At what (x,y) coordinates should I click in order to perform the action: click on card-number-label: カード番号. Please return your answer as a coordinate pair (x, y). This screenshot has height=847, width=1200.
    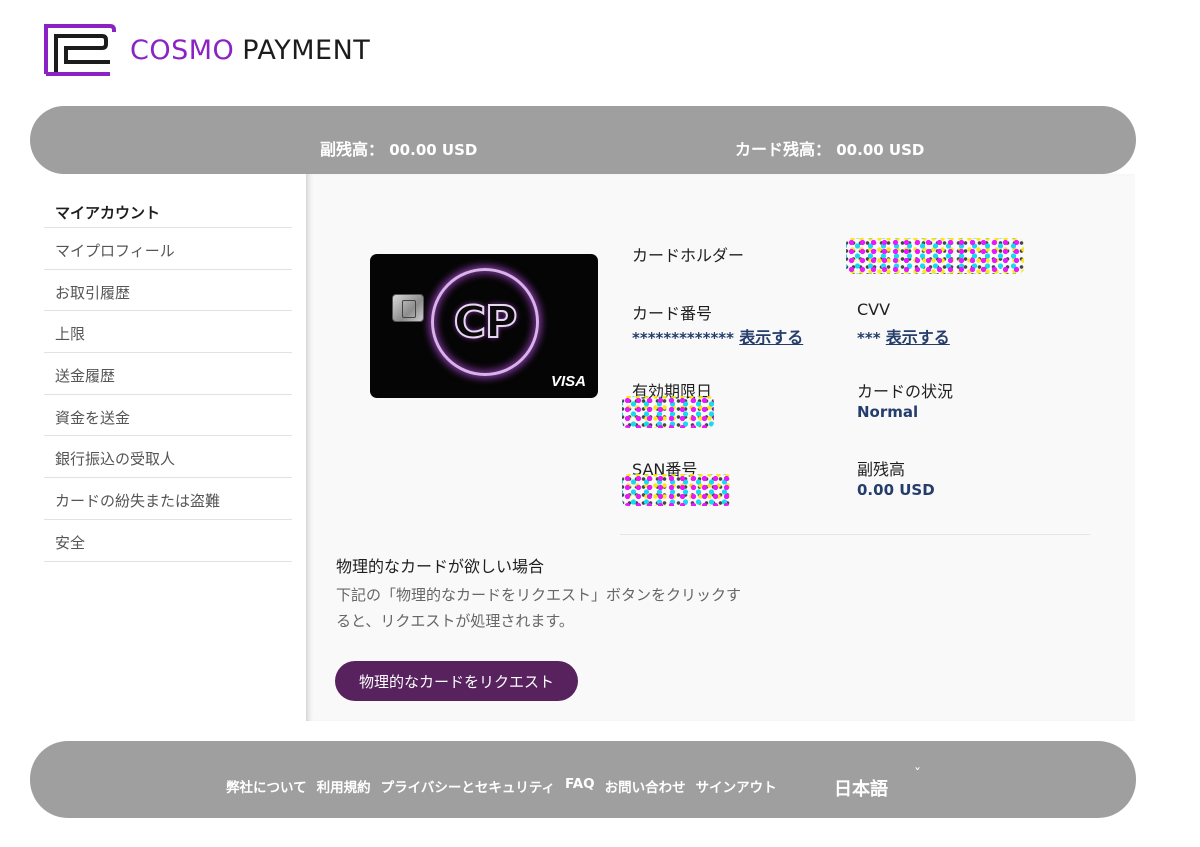
    Looking at the image, I should click on (672, 313).